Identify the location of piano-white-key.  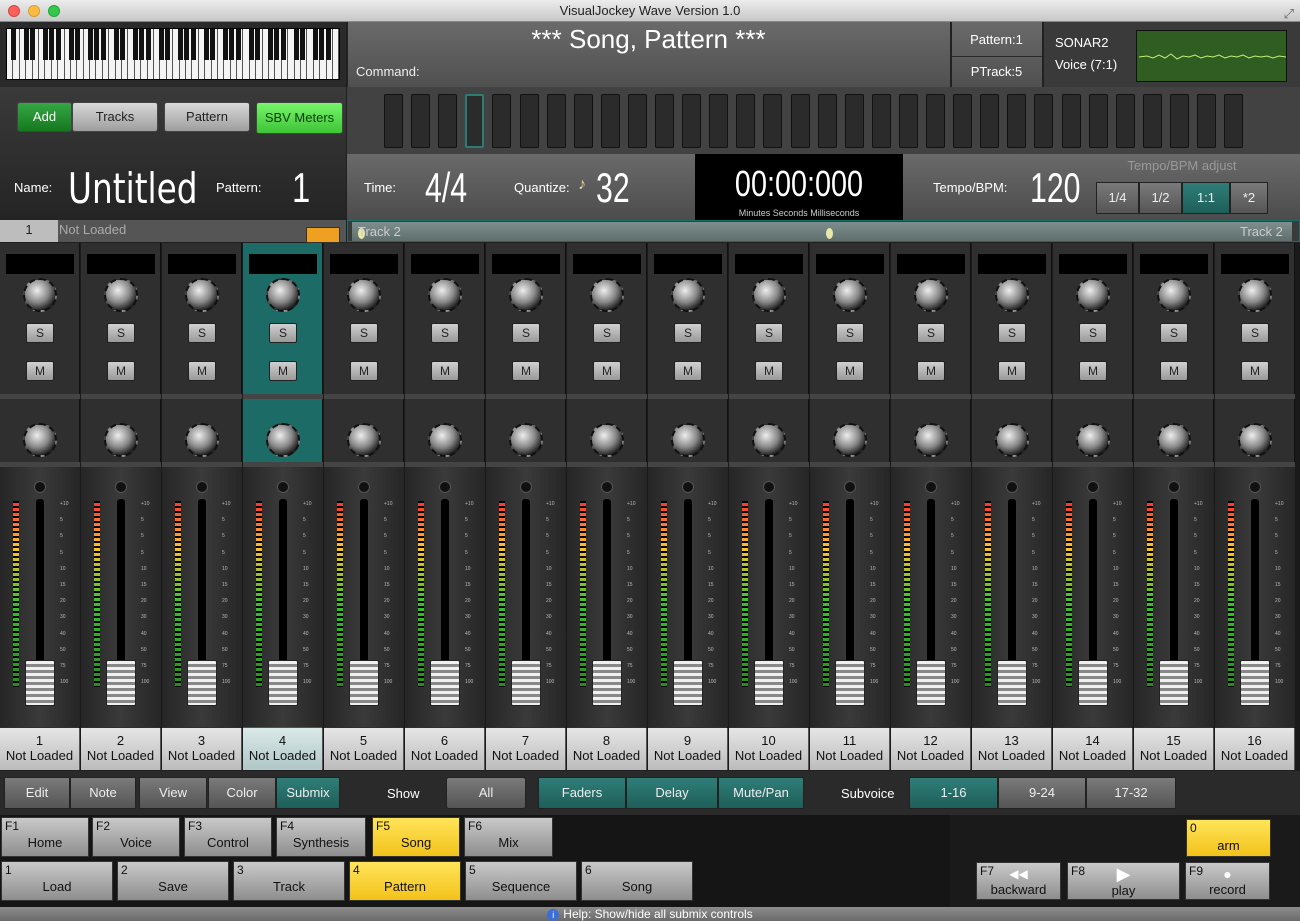
(336, 54).